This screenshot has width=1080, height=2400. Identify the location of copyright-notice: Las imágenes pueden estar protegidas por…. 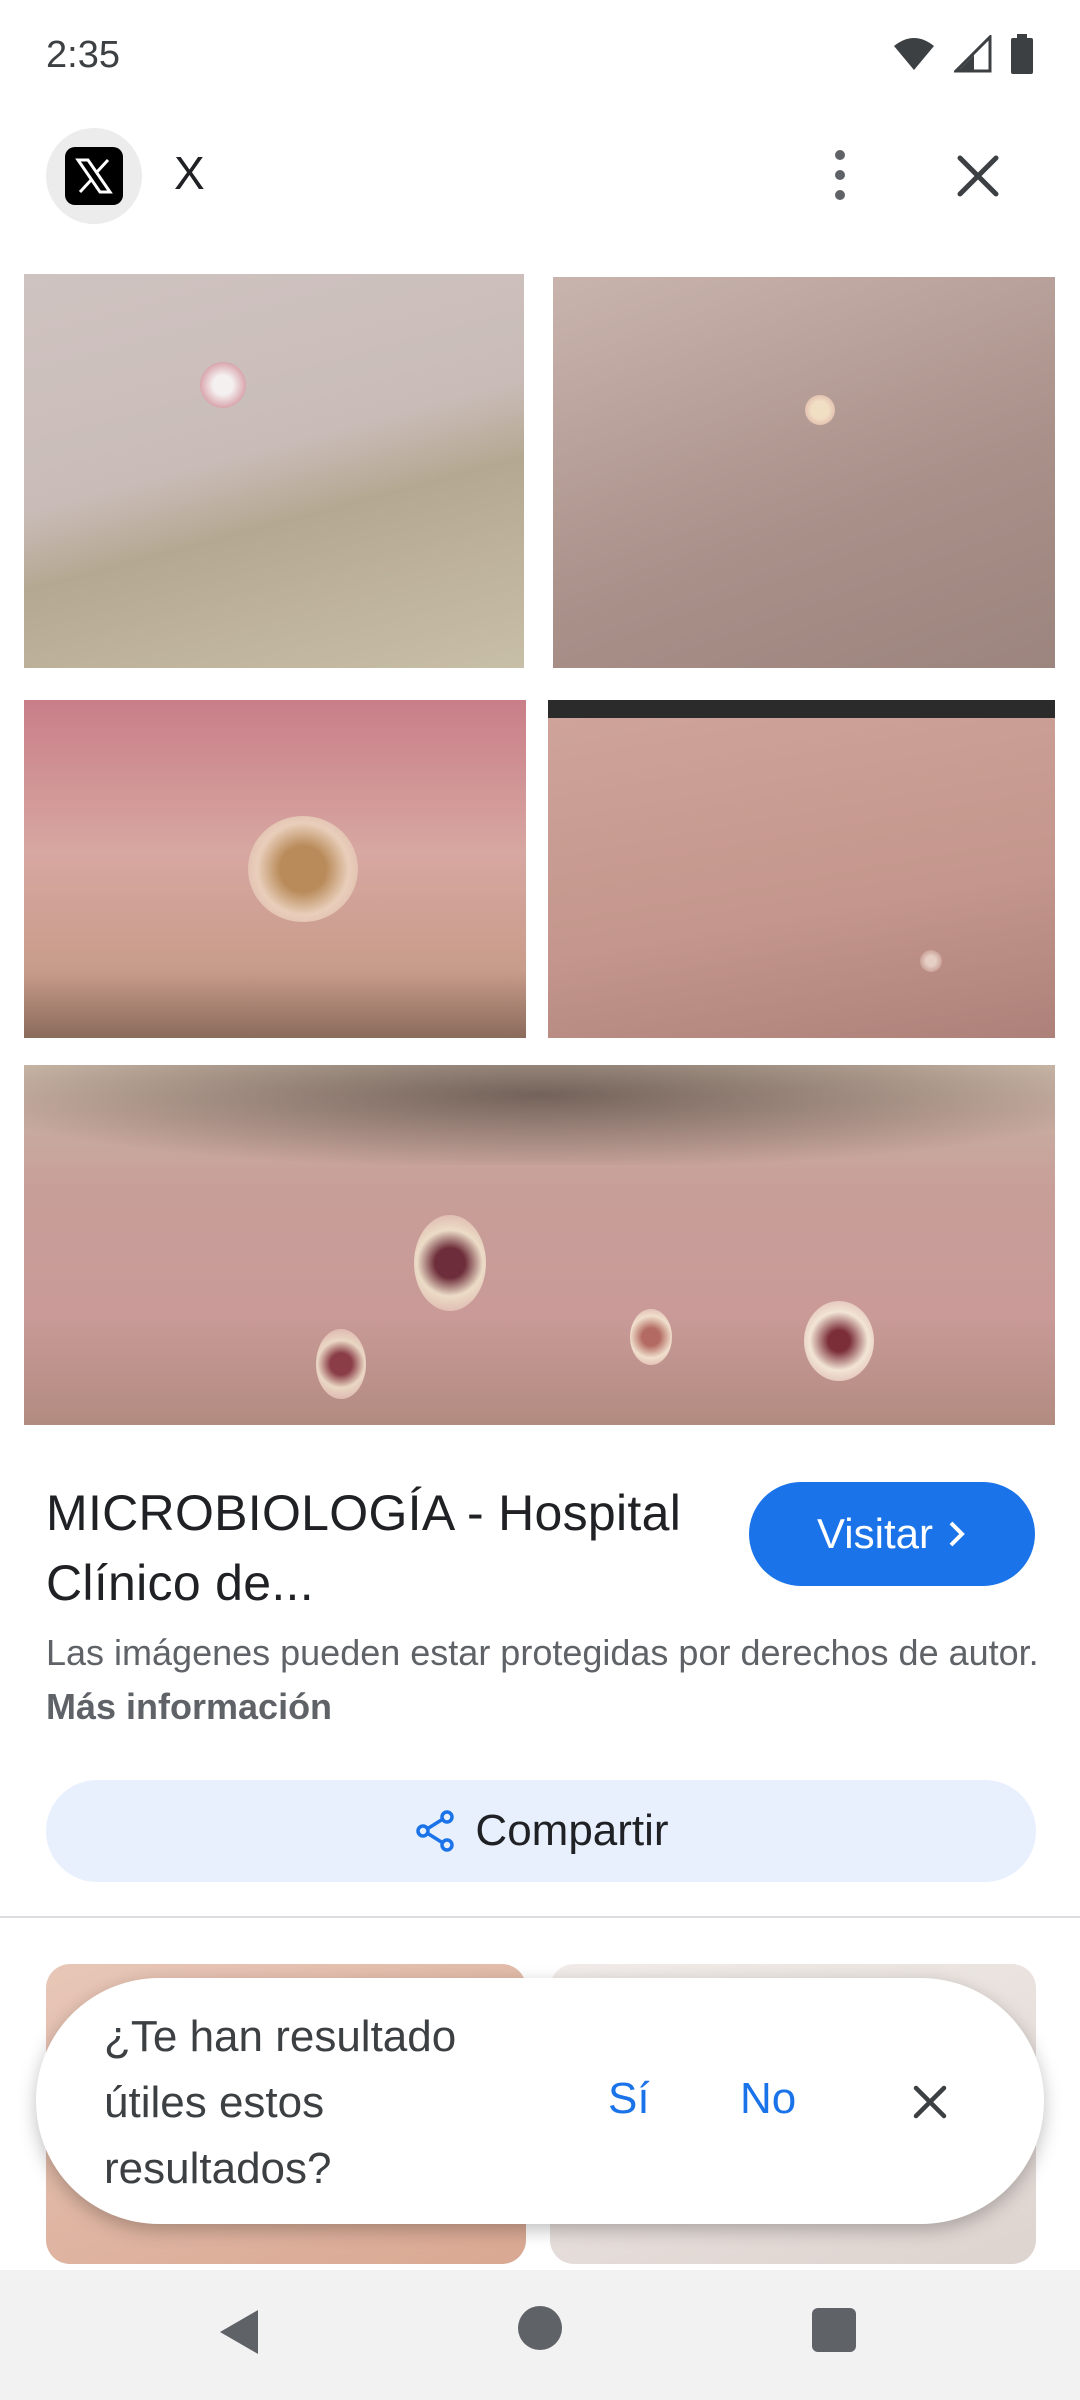
(546, 1680).